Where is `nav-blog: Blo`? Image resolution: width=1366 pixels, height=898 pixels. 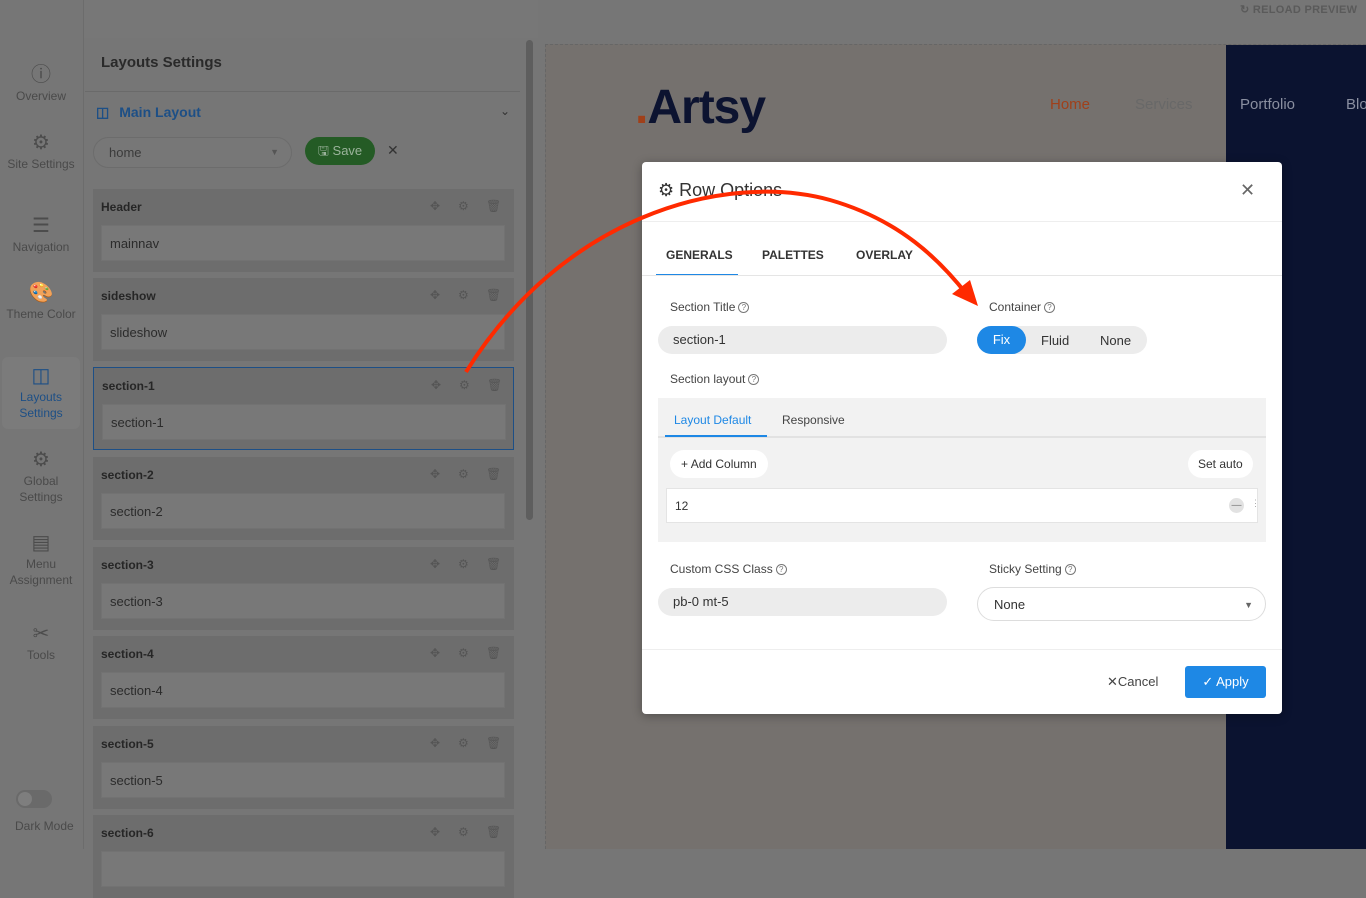
nav-blog: Blo is located at coordinates (1356, 104).